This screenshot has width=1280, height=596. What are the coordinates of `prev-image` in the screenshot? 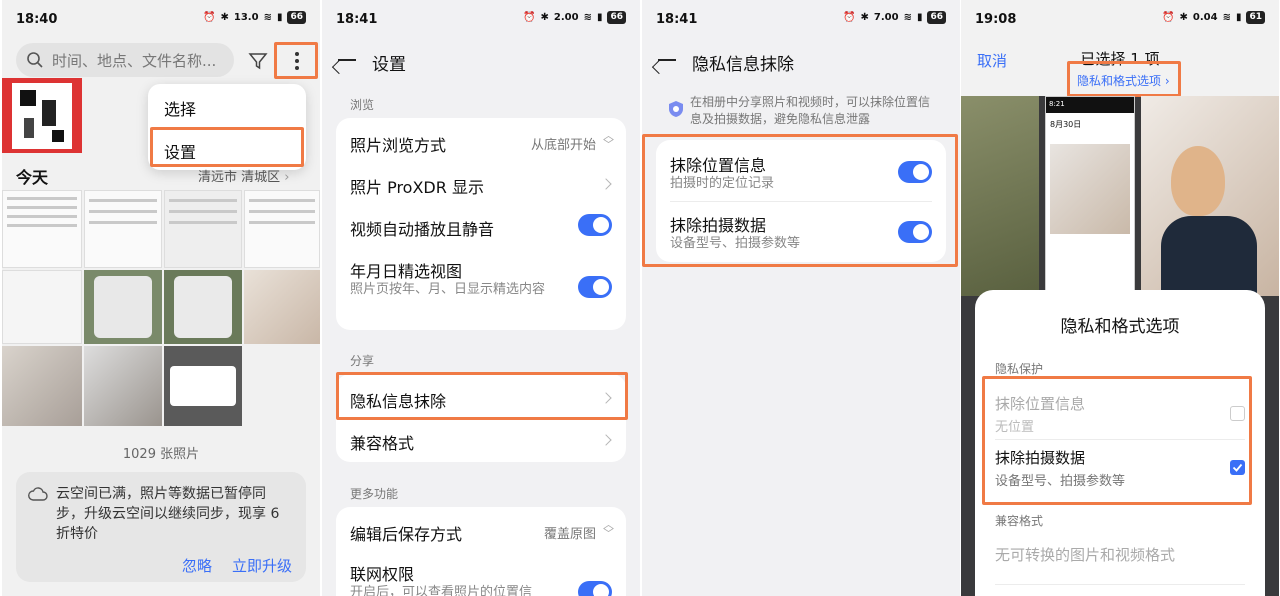 It's located at (1000, 196).